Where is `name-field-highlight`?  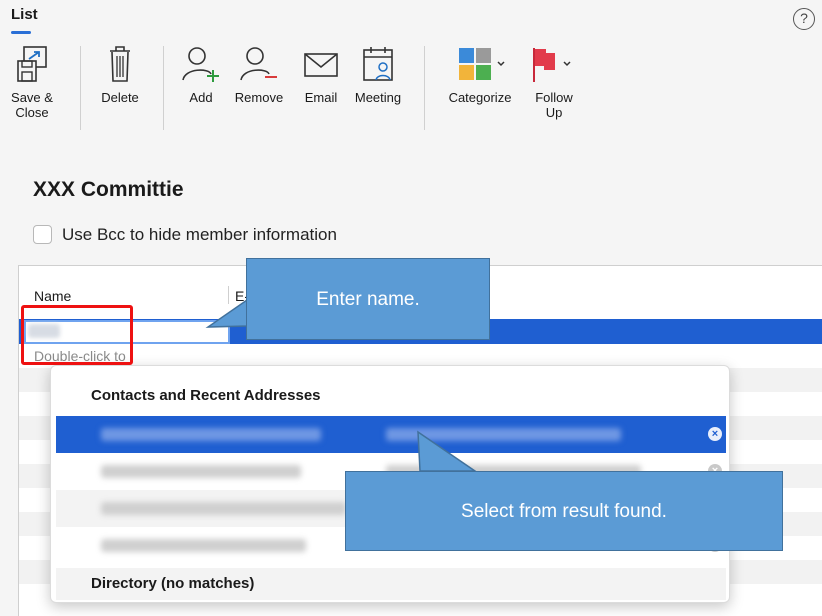 name-field-highlight is located at coordinates (77, 335).